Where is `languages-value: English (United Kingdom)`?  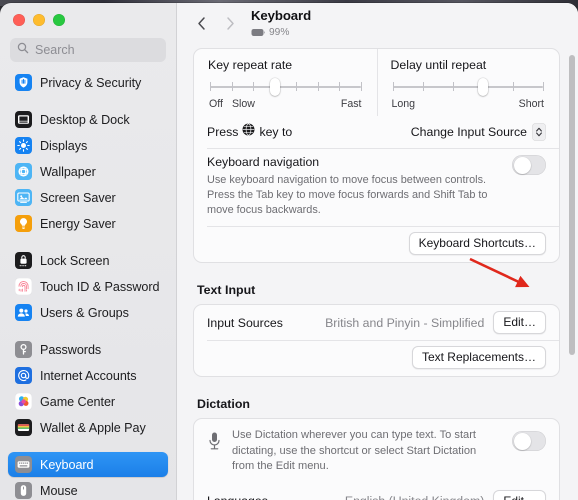 languages-value: English (United Kingdom) is located at coordinates (414, 497).